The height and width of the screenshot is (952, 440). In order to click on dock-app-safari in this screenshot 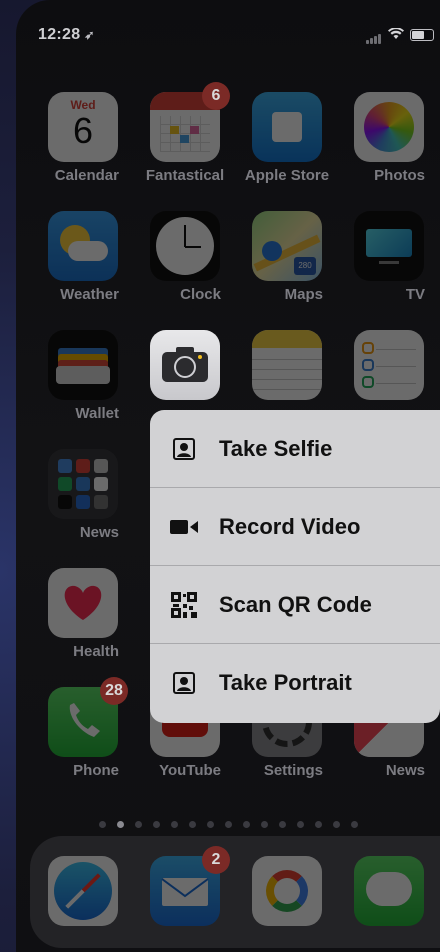, I will do `click(83, 891)`.